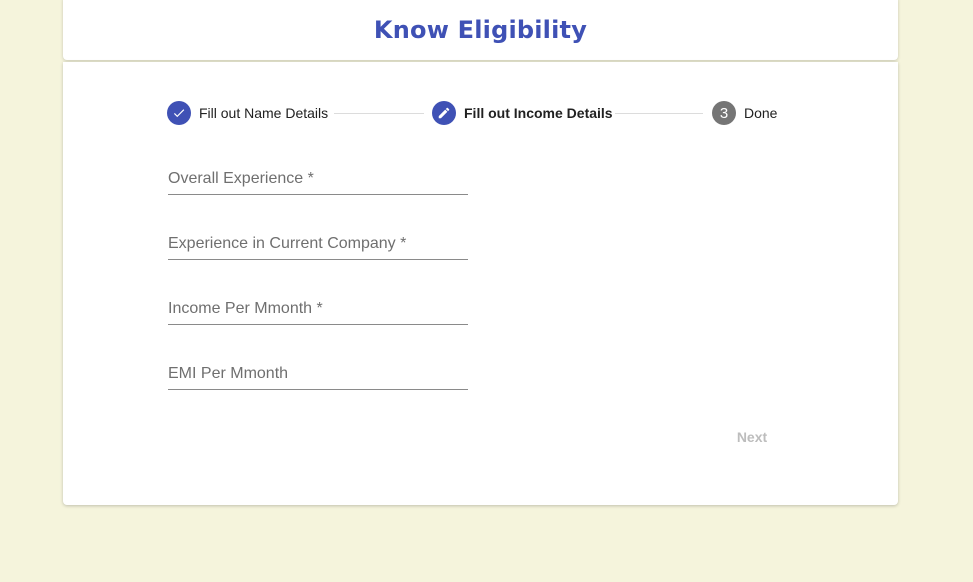 Image resolution: width=973 pixels, height=582 pixels. What do you see at coordinates (724, 113) in the screenshot?
I see `step-number-badge: 3` at bounding box center [724, 113].